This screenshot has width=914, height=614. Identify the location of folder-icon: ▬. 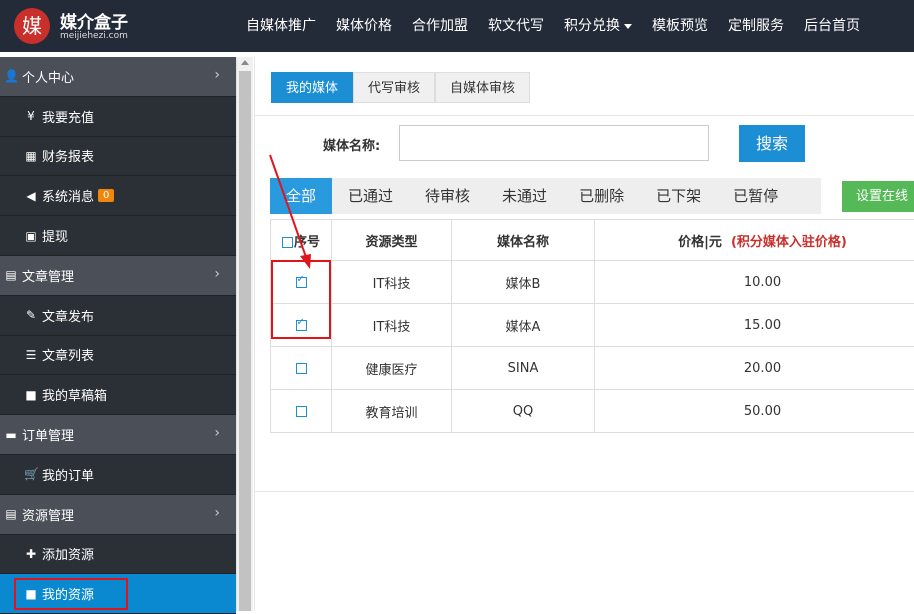
(11, 435).